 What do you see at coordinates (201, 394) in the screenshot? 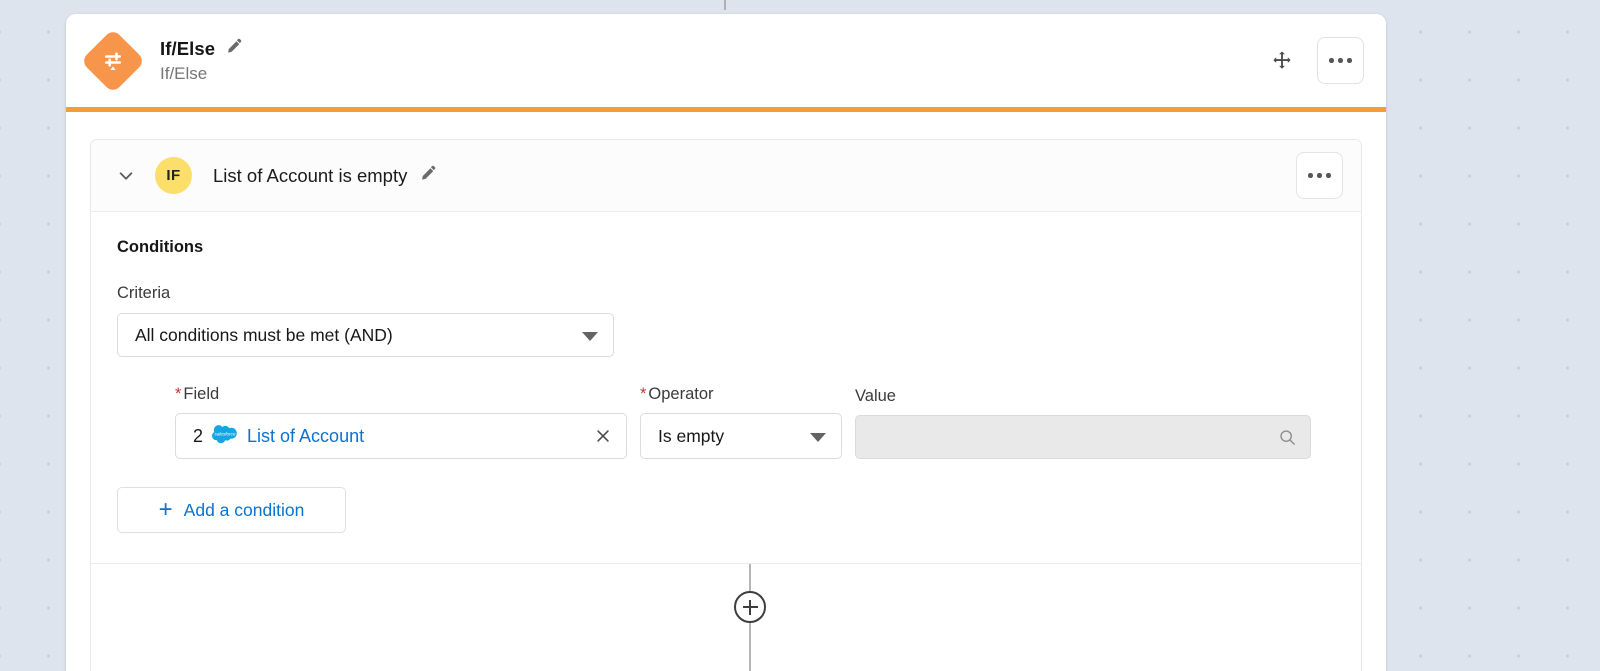
I see `field-label-text: Field` at bounding box center [201, 394].